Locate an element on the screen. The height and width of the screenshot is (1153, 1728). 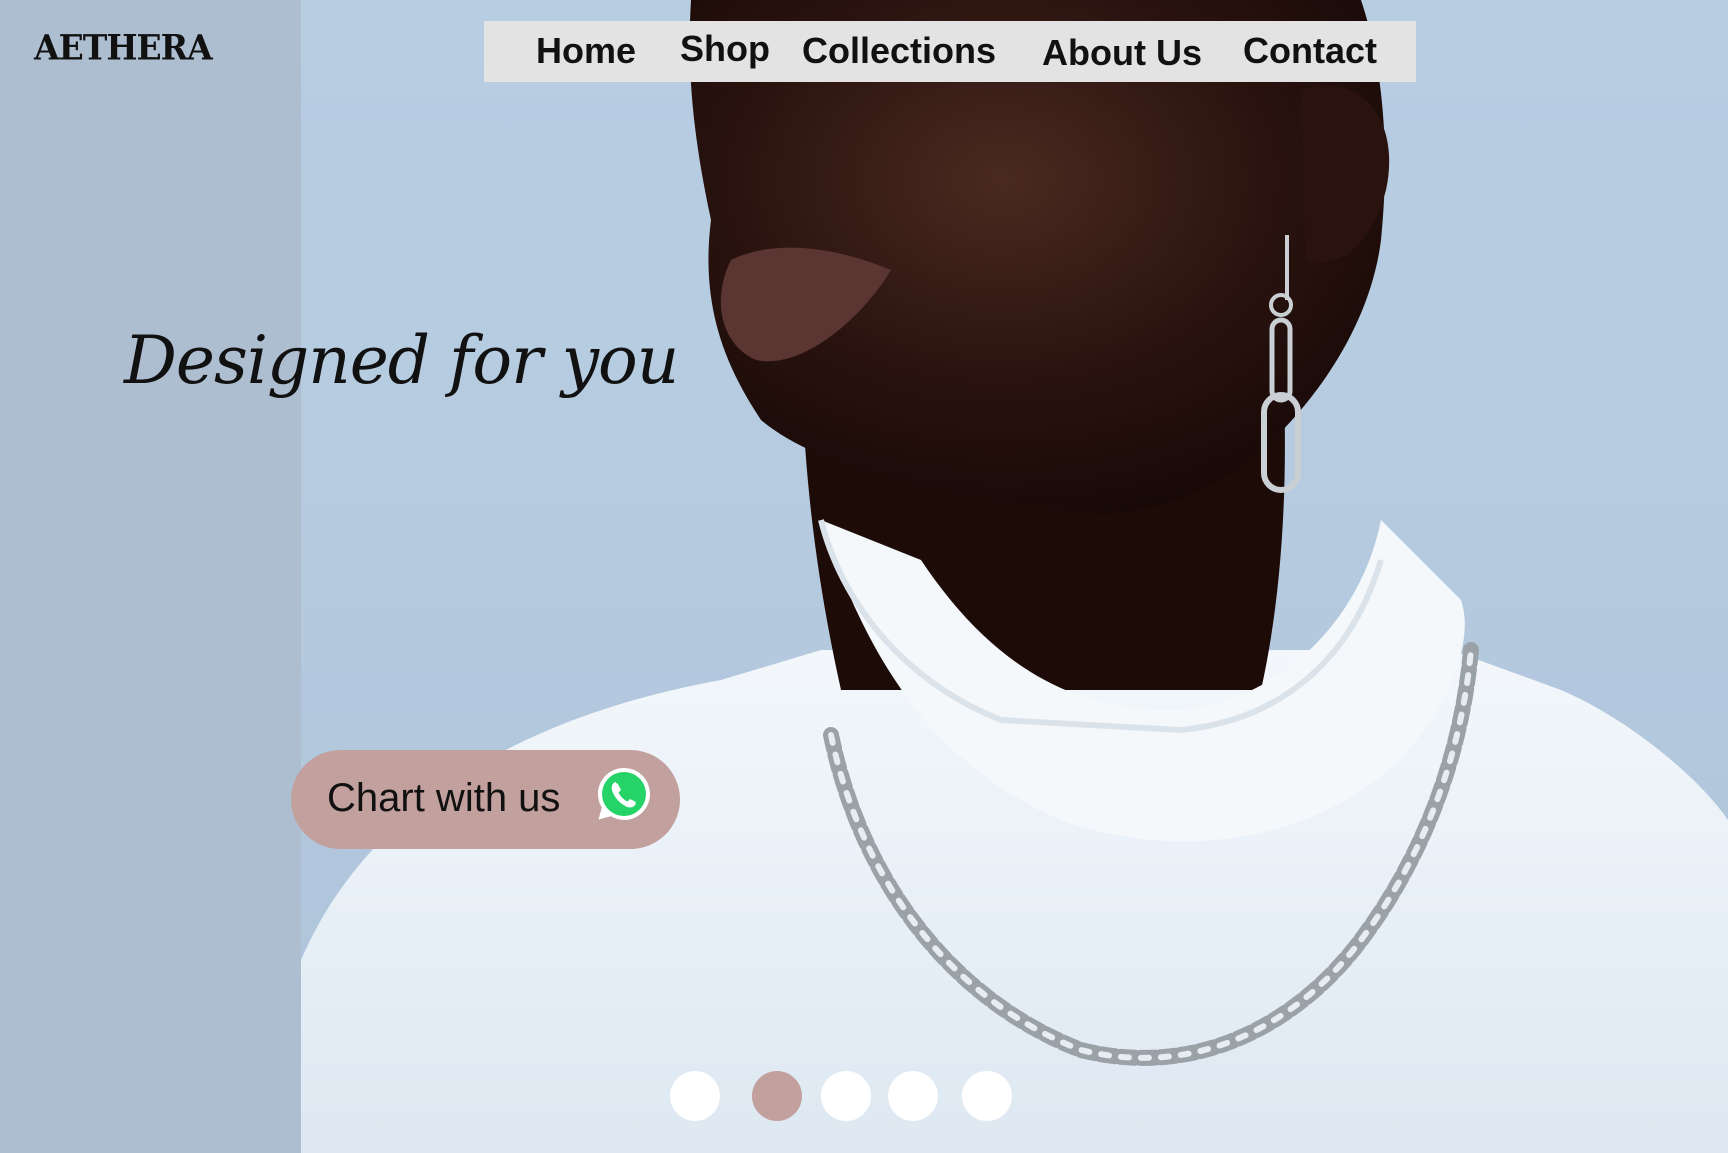
carousel-indicators is located at coordinates (864, 1096).